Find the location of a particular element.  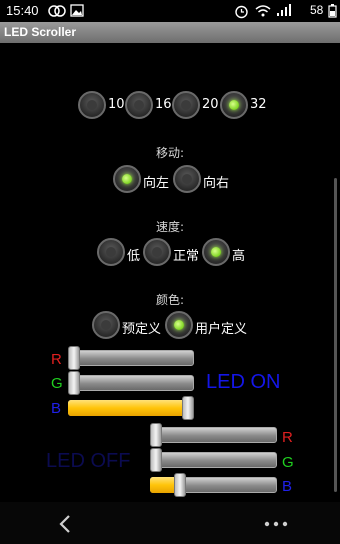

size-32-radio is located at coordinates (234, 105).